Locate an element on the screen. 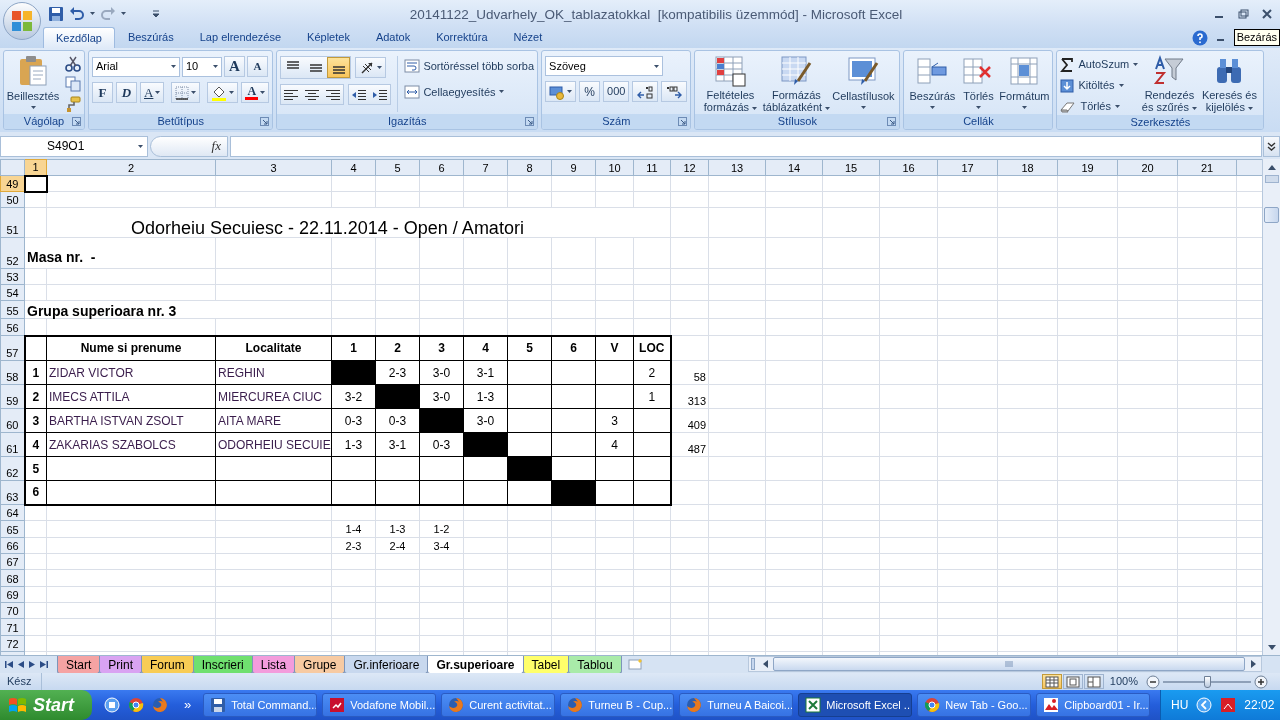  zoom-in-icon is located at coordinates (1261, 681).